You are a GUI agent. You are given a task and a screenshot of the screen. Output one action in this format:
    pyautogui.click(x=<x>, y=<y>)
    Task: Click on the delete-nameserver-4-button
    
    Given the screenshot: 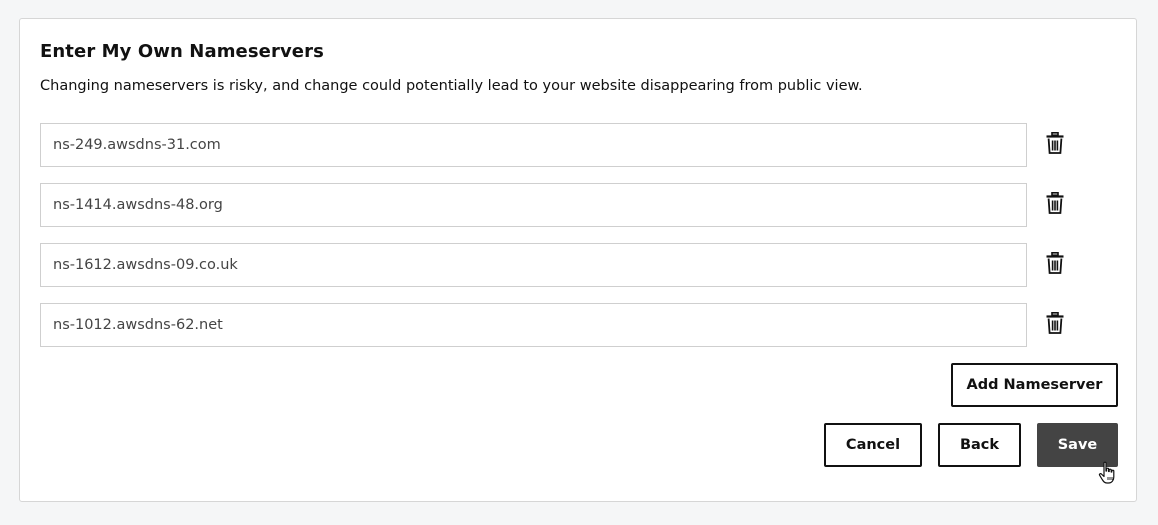 What is the action you would take?
    pyautogui.click(x=1055, y=323)
    